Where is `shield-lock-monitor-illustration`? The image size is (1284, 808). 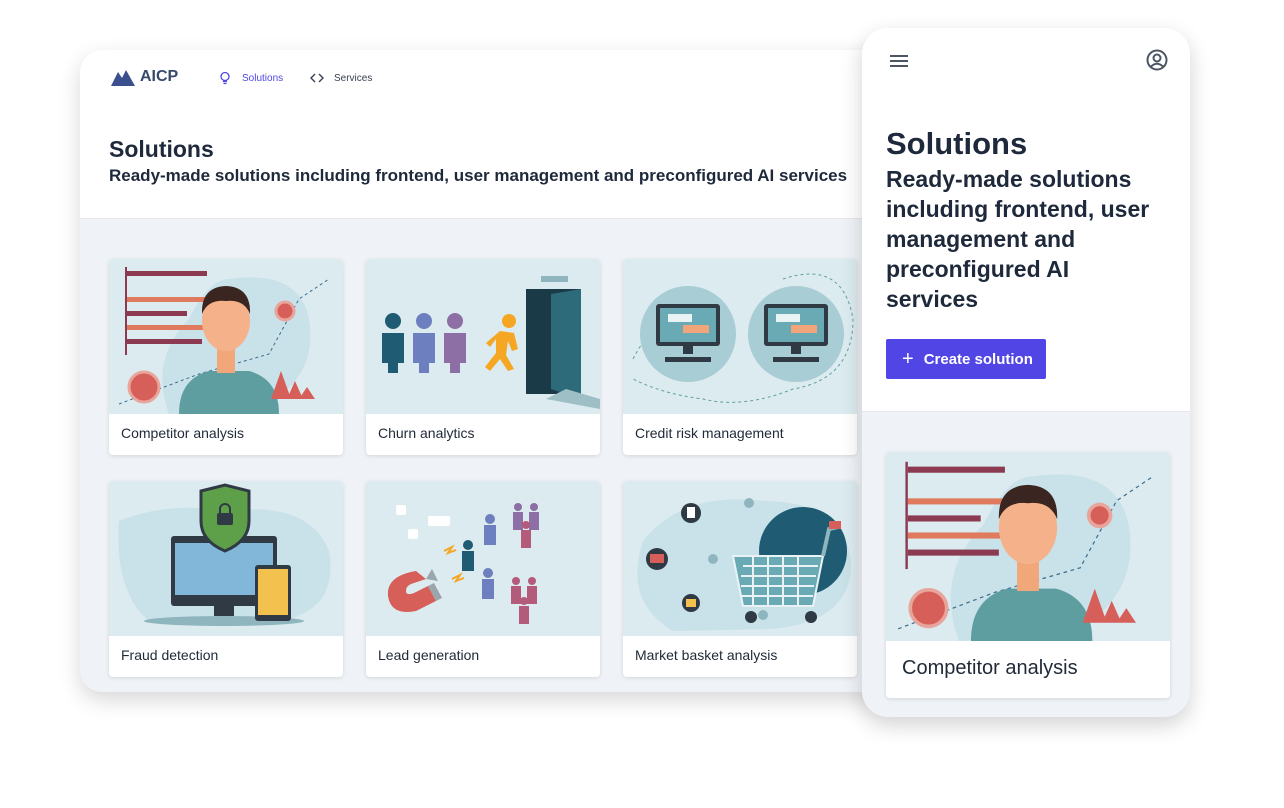 shield-lock-monitor-illustration is located at coordinates (226, 558).